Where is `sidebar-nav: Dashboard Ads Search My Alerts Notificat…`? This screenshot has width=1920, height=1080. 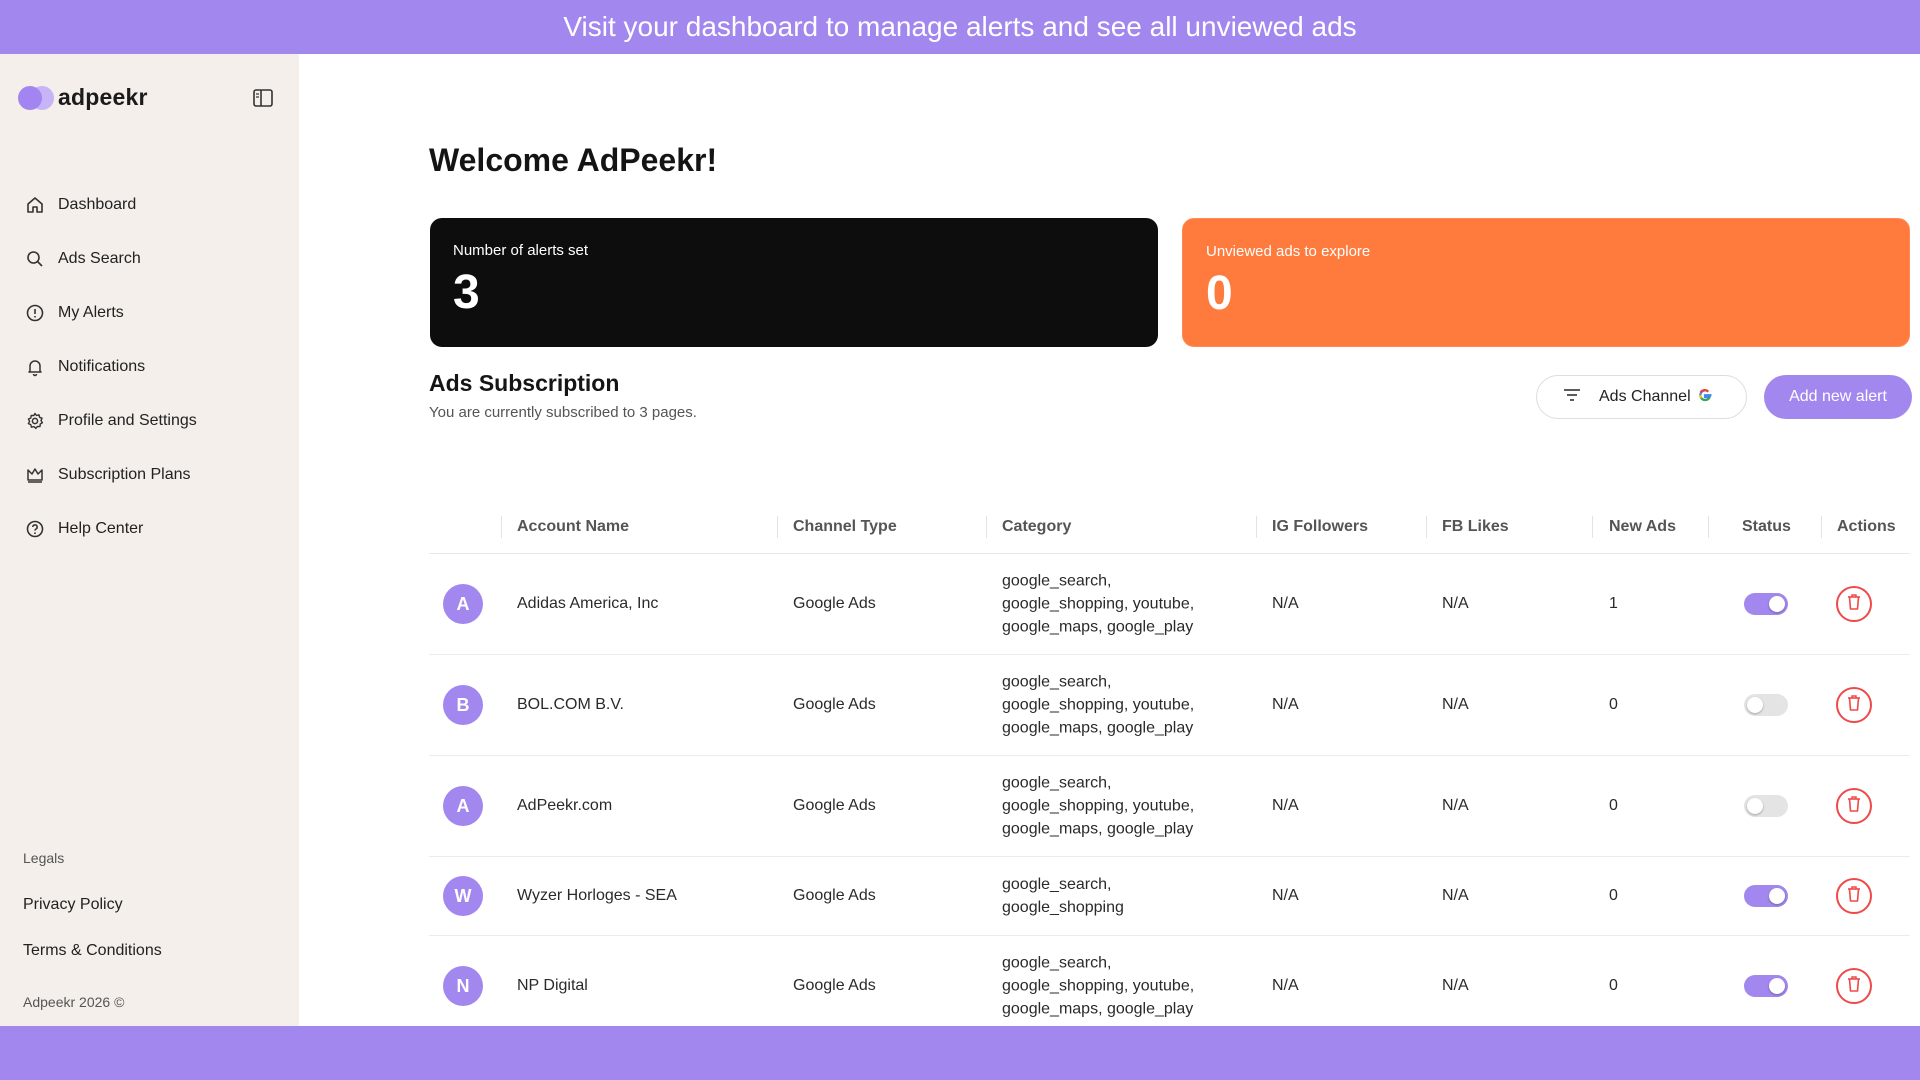
sidebar-nav: Dashboard Ads Search My Alerts Notificat… is located at coordinates (110, 367).